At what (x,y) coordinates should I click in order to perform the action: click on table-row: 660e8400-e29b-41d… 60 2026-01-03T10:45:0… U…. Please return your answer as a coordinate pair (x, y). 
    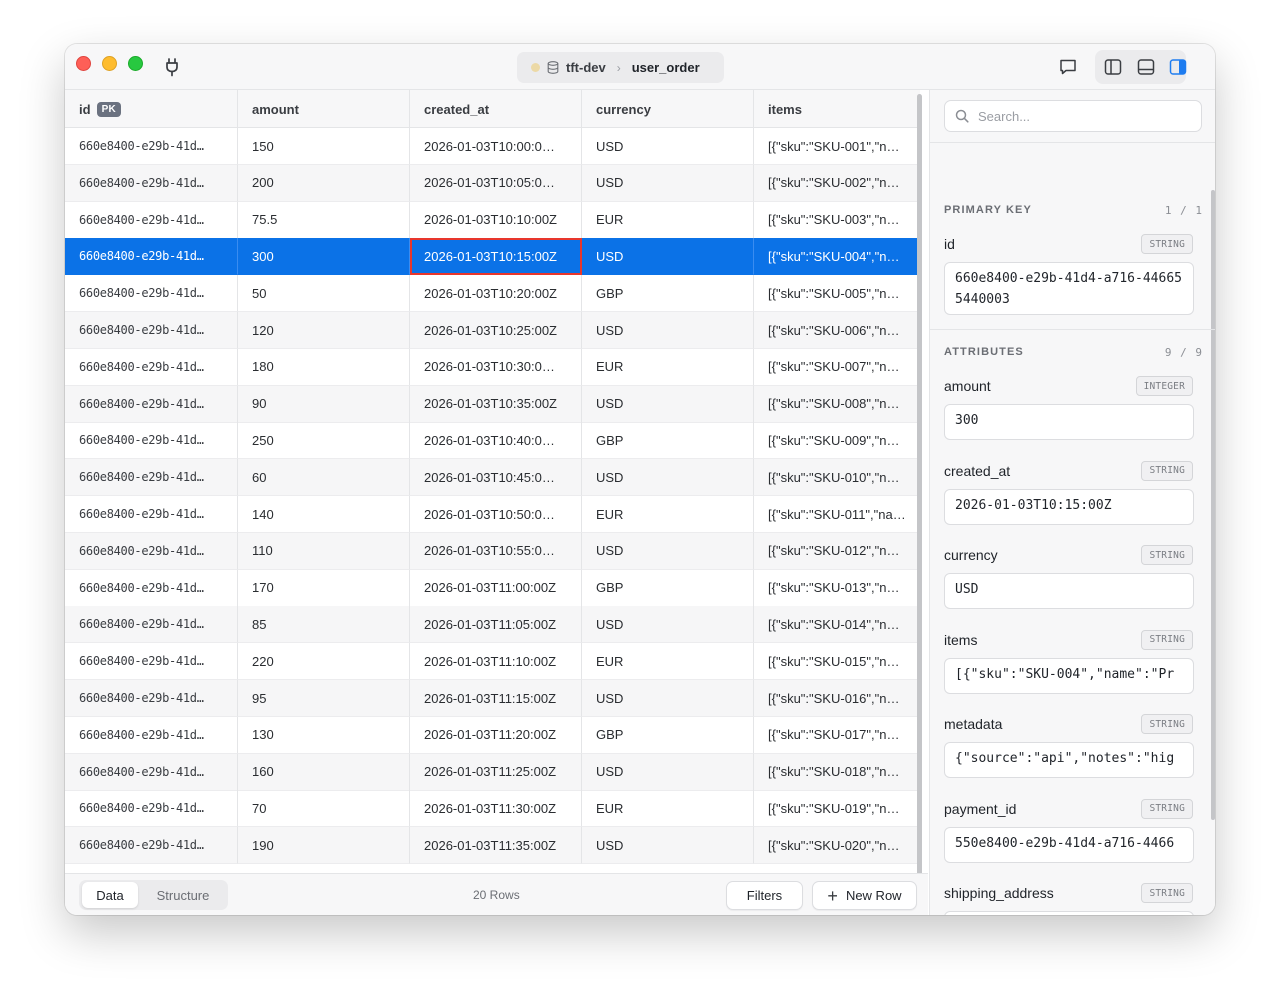
    Looking at the image, I should click on (492, 478).